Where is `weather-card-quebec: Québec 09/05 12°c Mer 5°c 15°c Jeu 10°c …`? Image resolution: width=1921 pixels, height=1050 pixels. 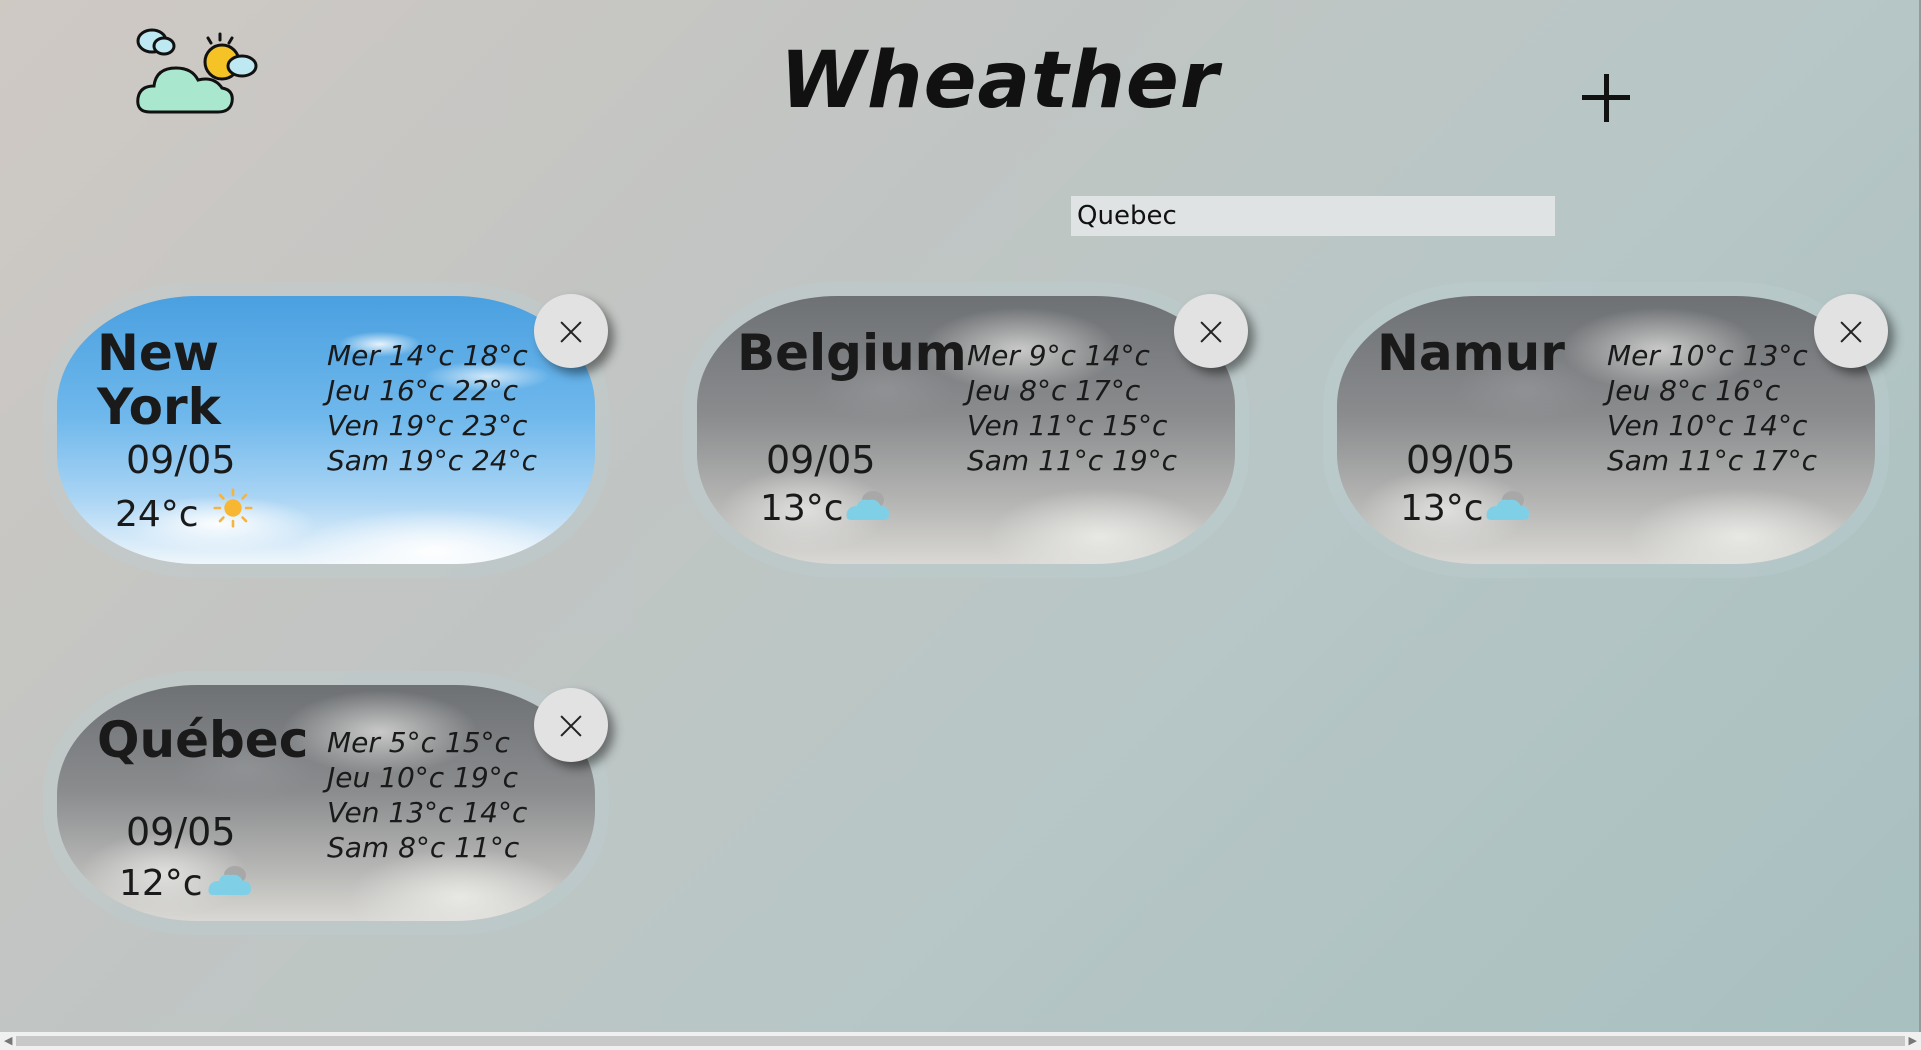 weather-card-quebec: Québec 09/05 12°c Mer 5°c 15°c Jeu 10°c … is located at coordinates (332, 803).